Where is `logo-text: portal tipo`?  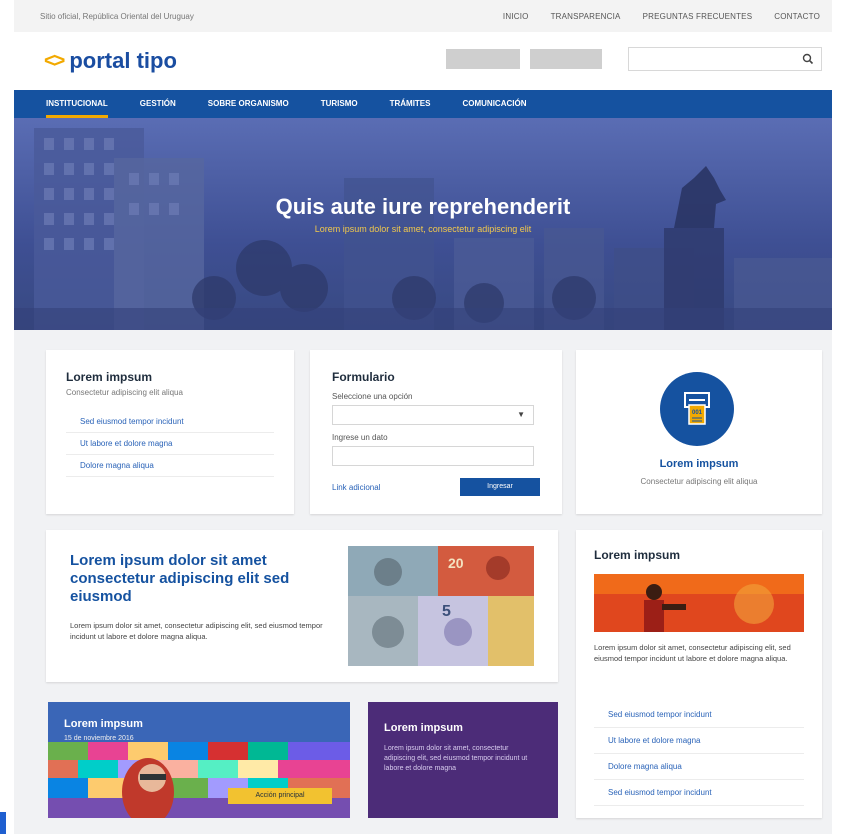 logo-text: portal tipo is located at coordinates (123, 60).